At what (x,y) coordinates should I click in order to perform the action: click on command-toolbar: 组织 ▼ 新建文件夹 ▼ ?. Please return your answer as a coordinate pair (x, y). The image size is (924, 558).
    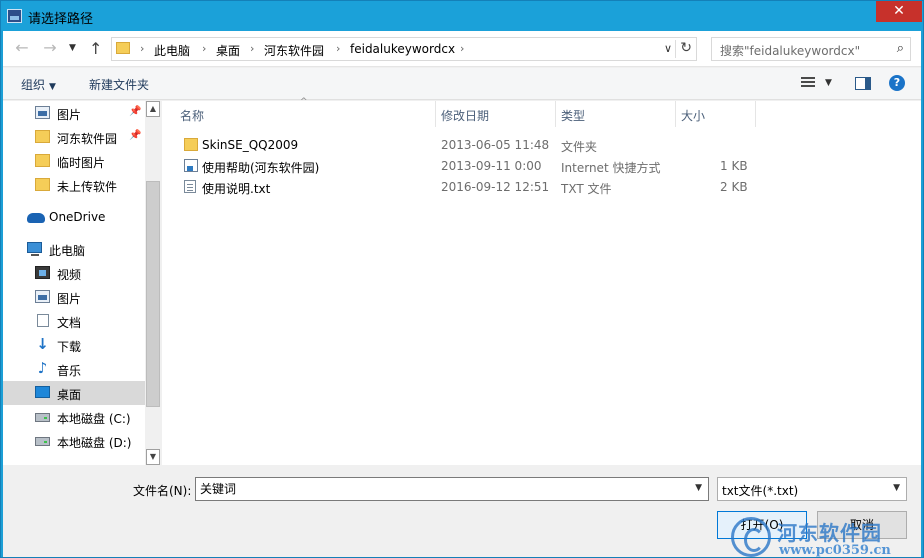
    Looking at the image, I should click on (462, 84).